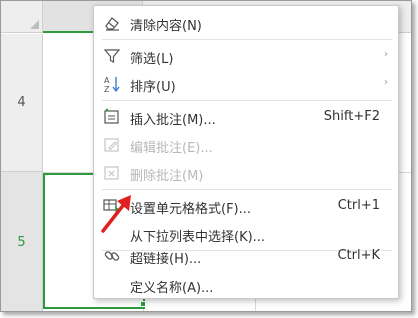 Image resolution: width=418 pixels, height=318 pixels. Describe the element at coordinates (112, 23) in the screenshot. I see `eraser-icon` at that location.